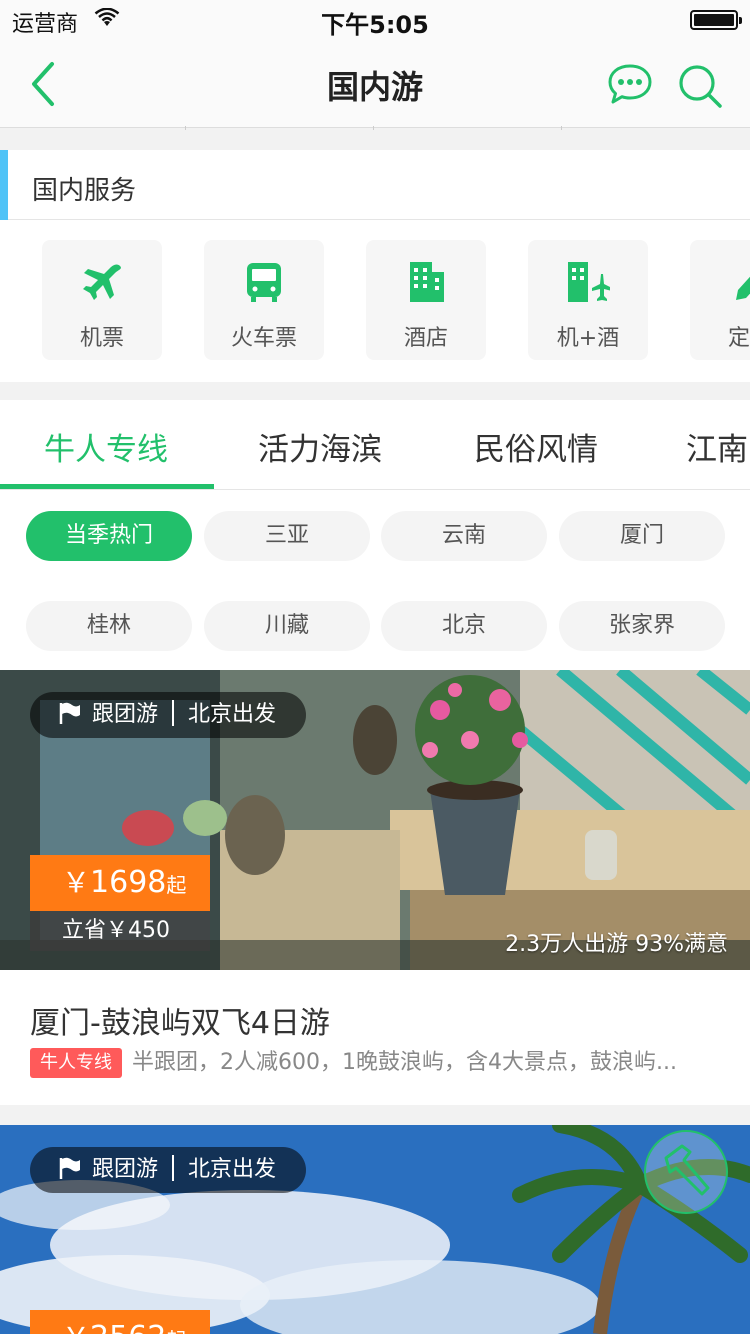 This screenshot has height=1334, width=750. What do you see at coordinates (375, 85) in the screenshot?
I see `nav-bar: 国内游` at bounding box center [375, 85].